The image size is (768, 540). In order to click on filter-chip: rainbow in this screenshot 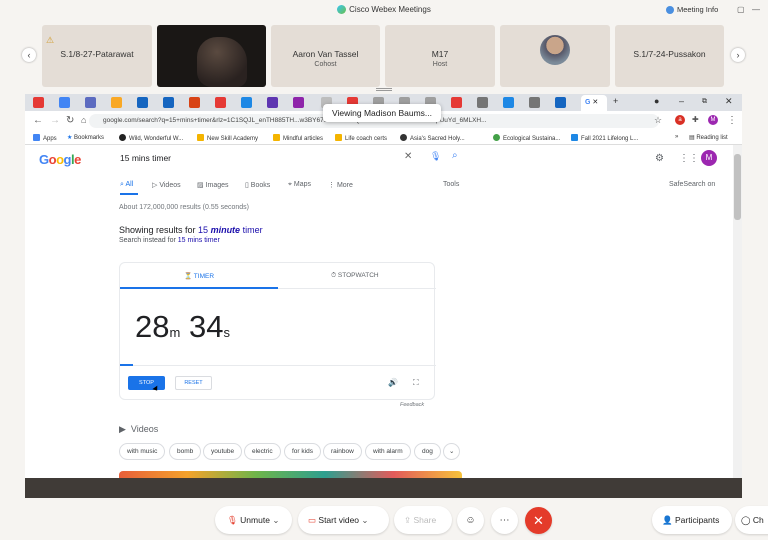, I will do `click(342, 451)`.